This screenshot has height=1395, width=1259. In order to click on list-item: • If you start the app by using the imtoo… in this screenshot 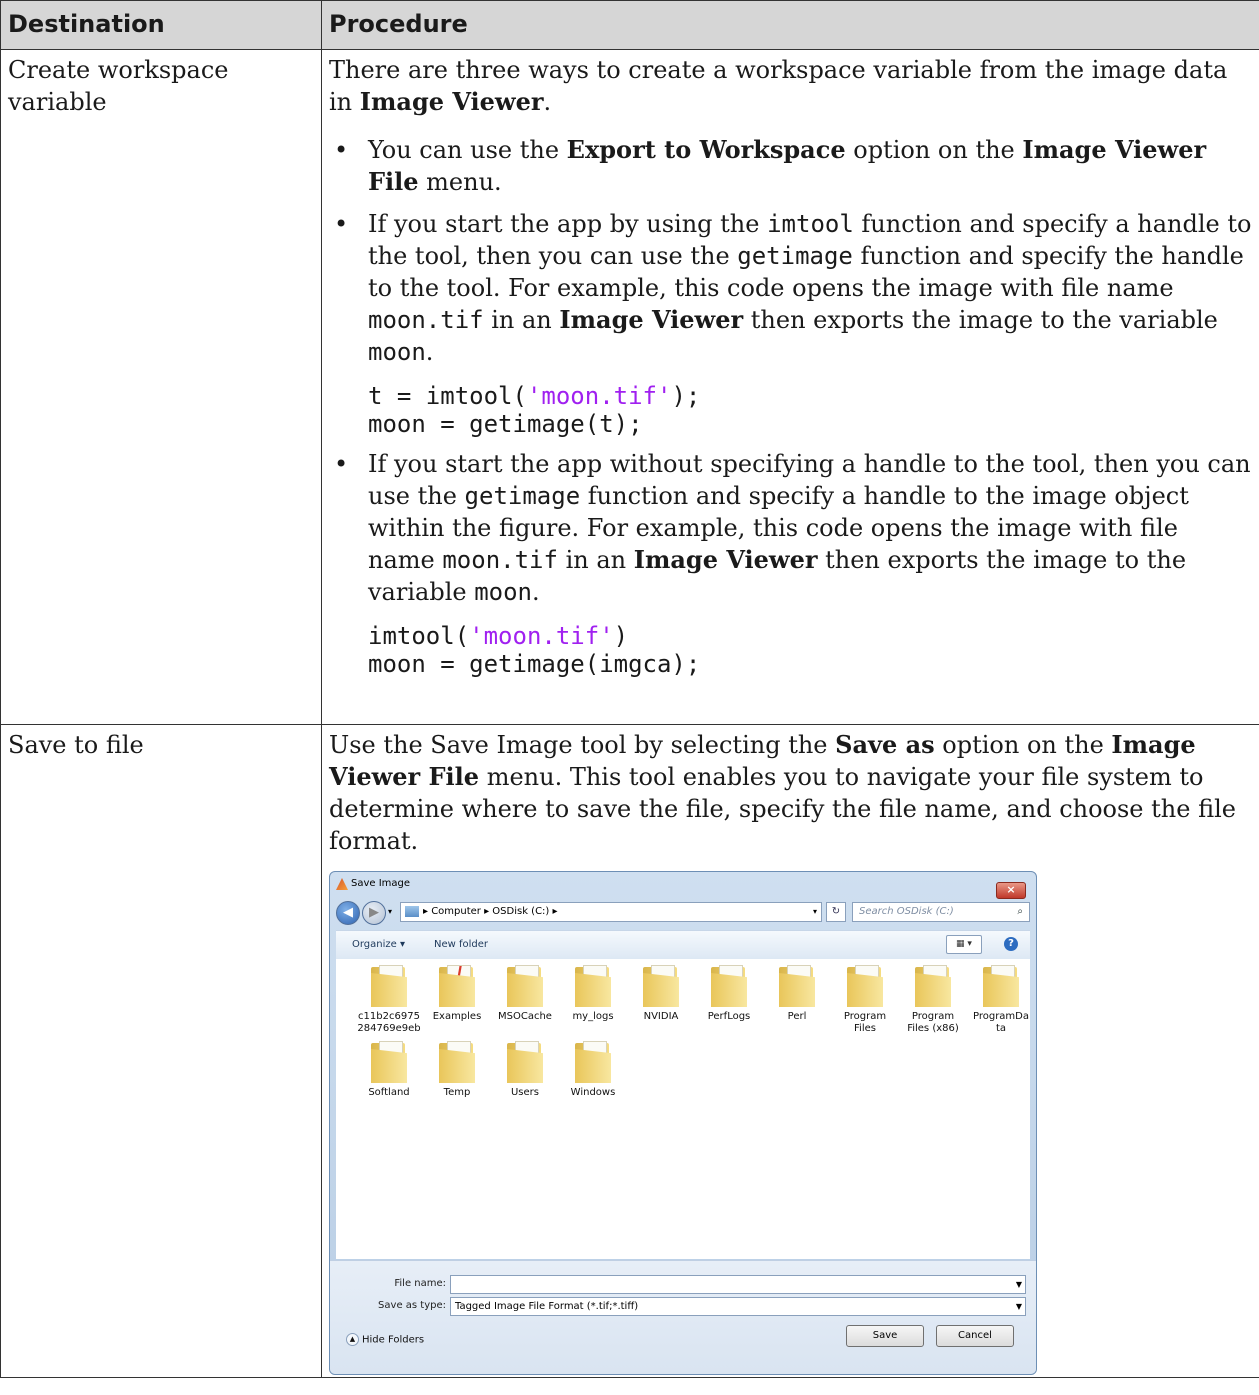, I will do `click(793, 324)`.